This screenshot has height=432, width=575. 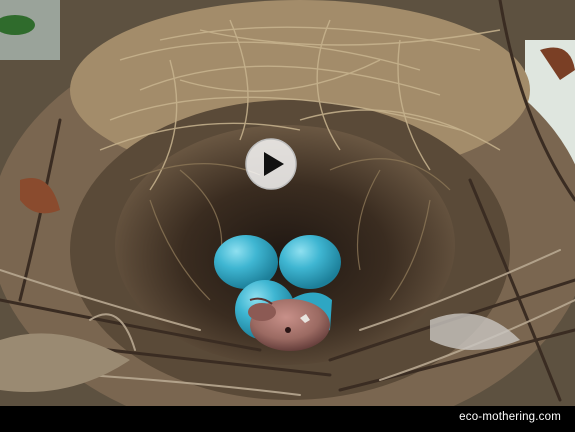 What do you see at coordinates (510, 417) in the screenshot?
I see `watermark-text: eco-mothering.com` at bounding box center [510, 417].